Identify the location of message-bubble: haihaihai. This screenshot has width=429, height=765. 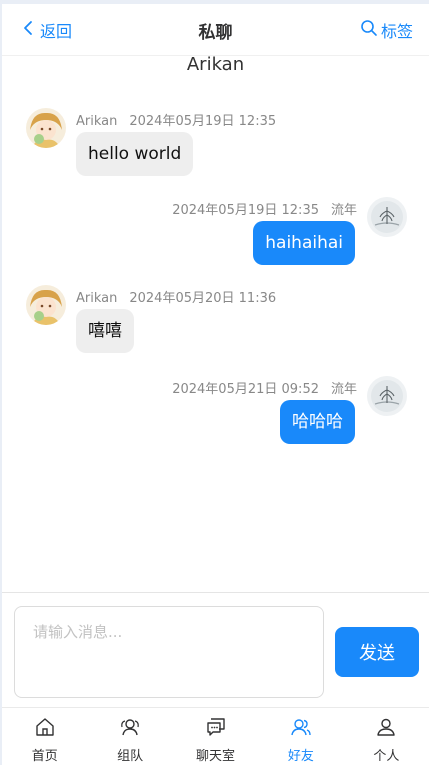
(304, 243).